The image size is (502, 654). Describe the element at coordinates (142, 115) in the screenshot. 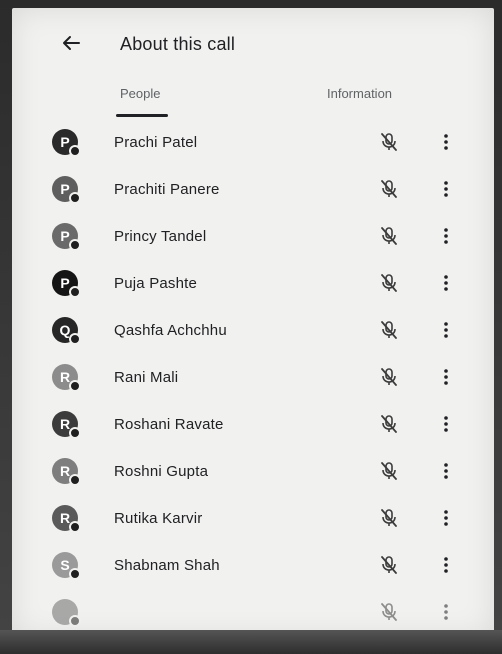

I see `active-tab-indicator` at that location.